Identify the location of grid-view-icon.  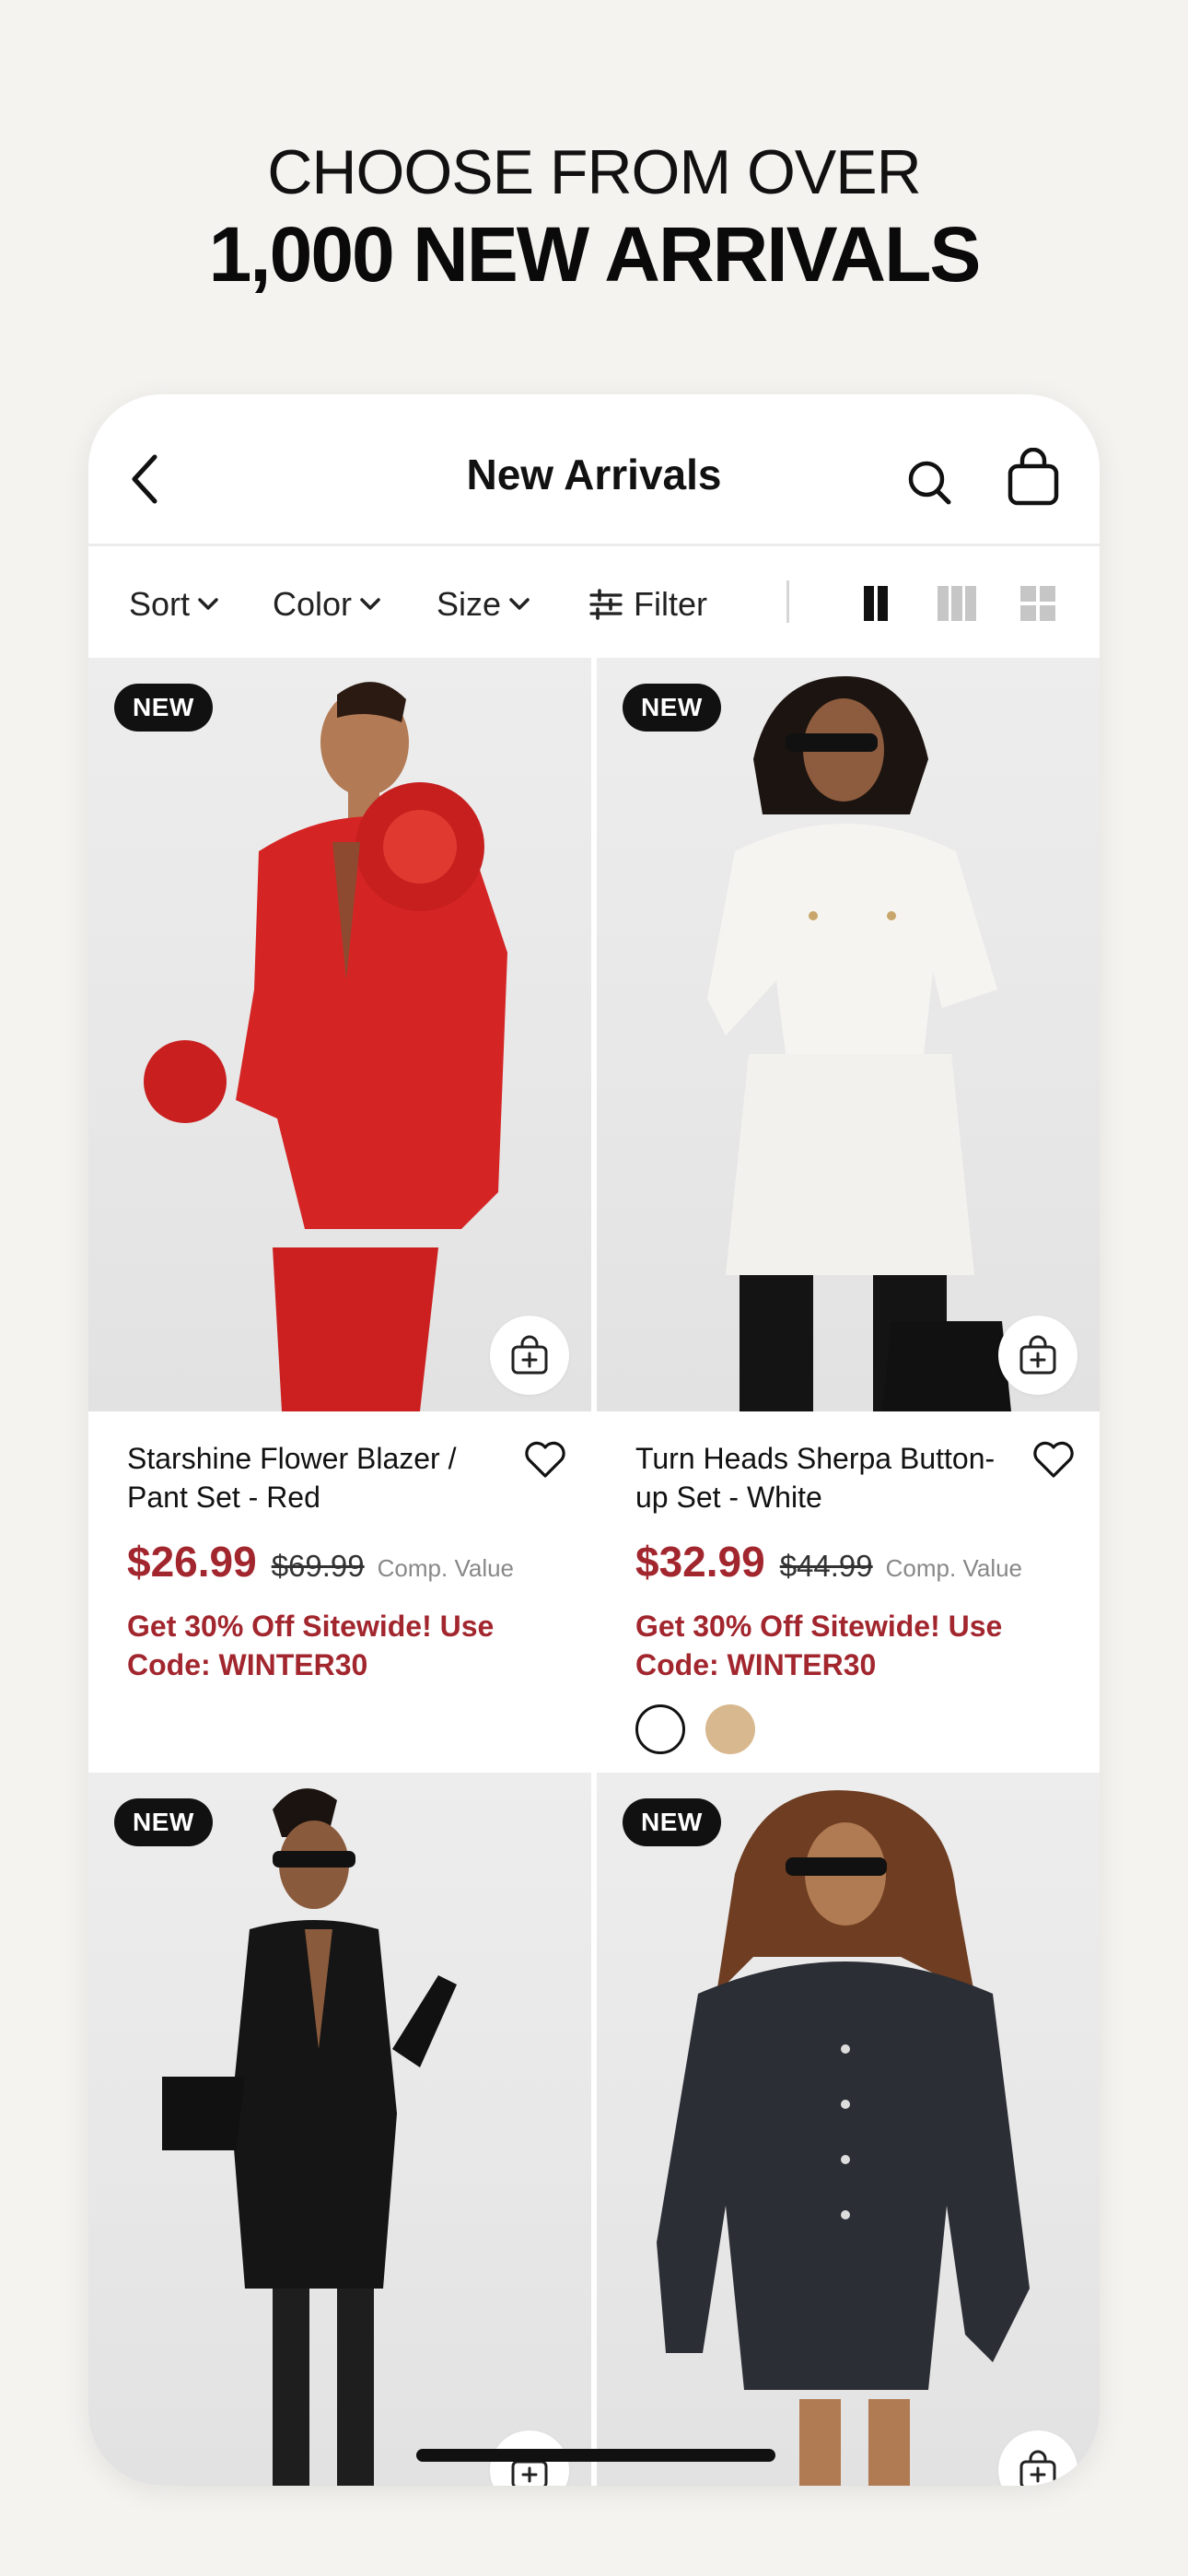
(1037, 603).